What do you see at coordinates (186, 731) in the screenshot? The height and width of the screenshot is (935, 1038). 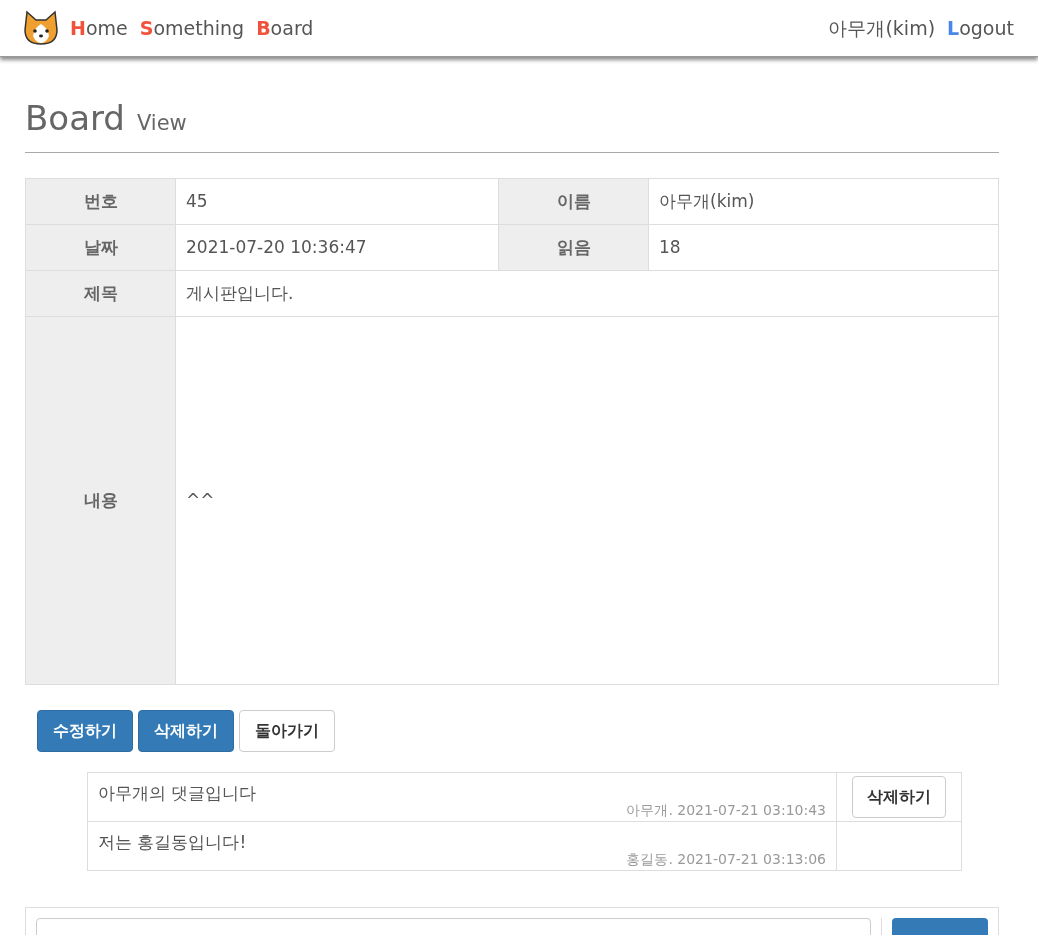 I see `action-button: 삭제하기` at bounding box center [186, 731].